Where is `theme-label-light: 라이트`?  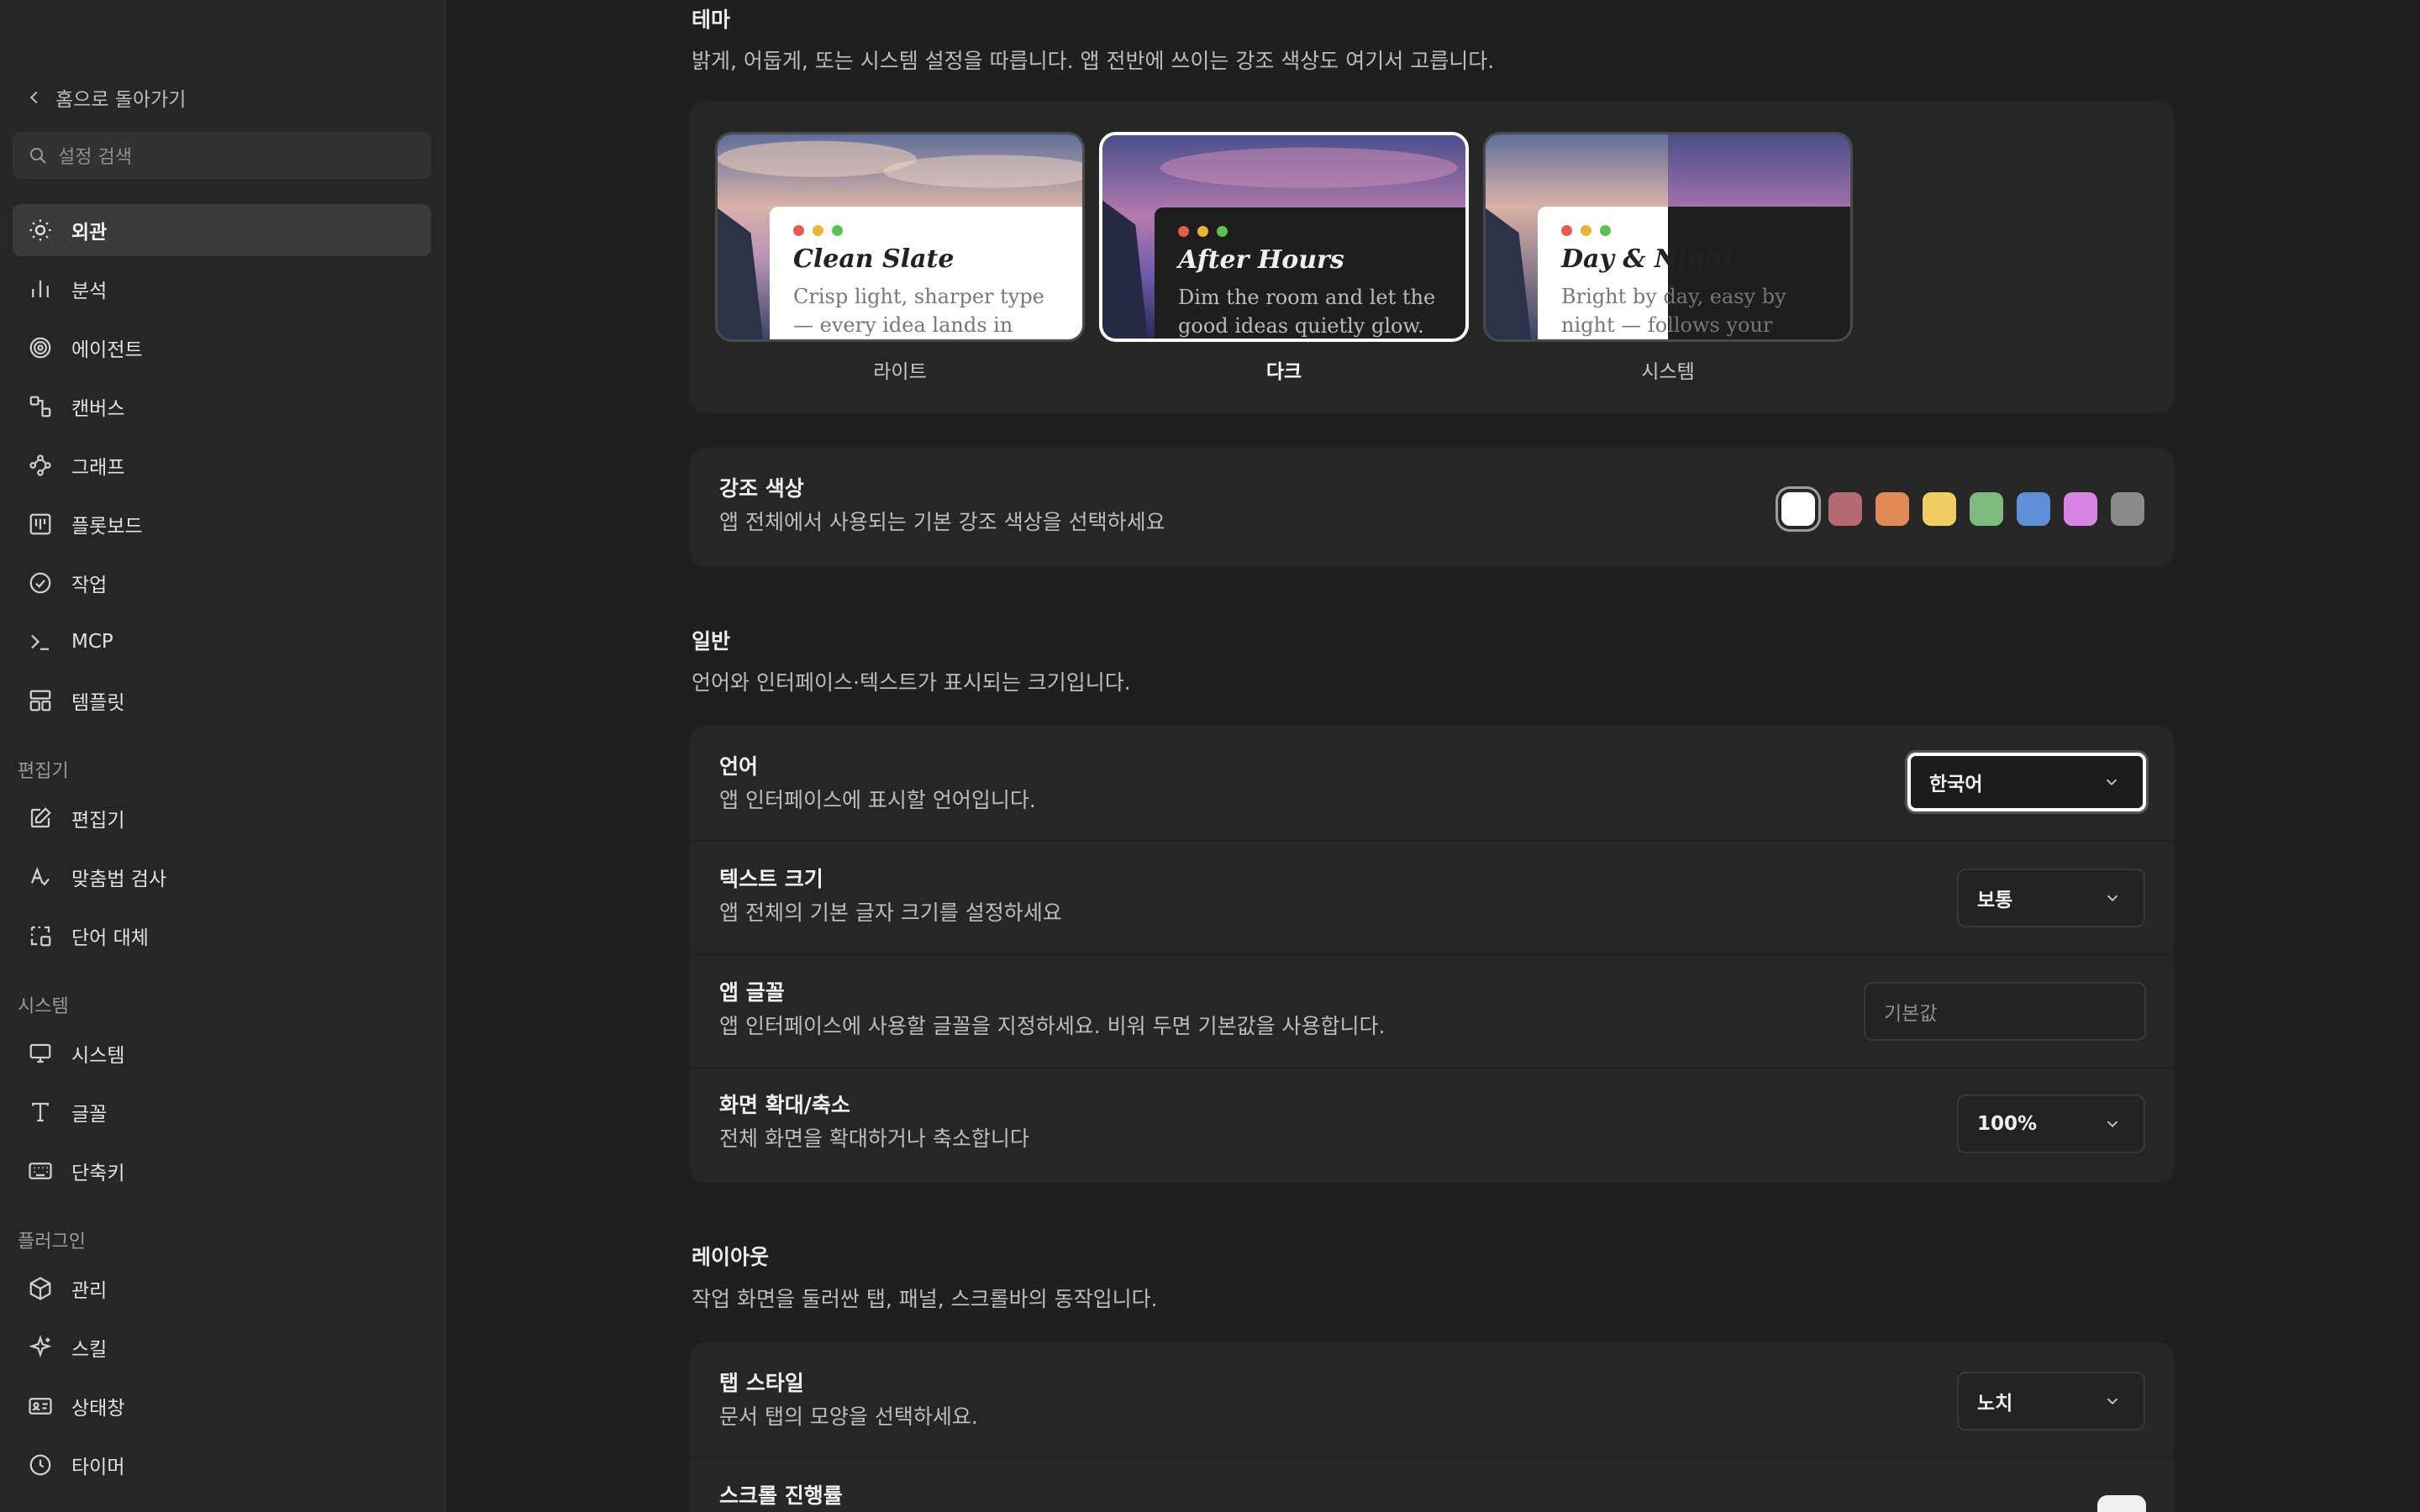
theme-label-light: 라이트 is located at coordinates (900, 372).